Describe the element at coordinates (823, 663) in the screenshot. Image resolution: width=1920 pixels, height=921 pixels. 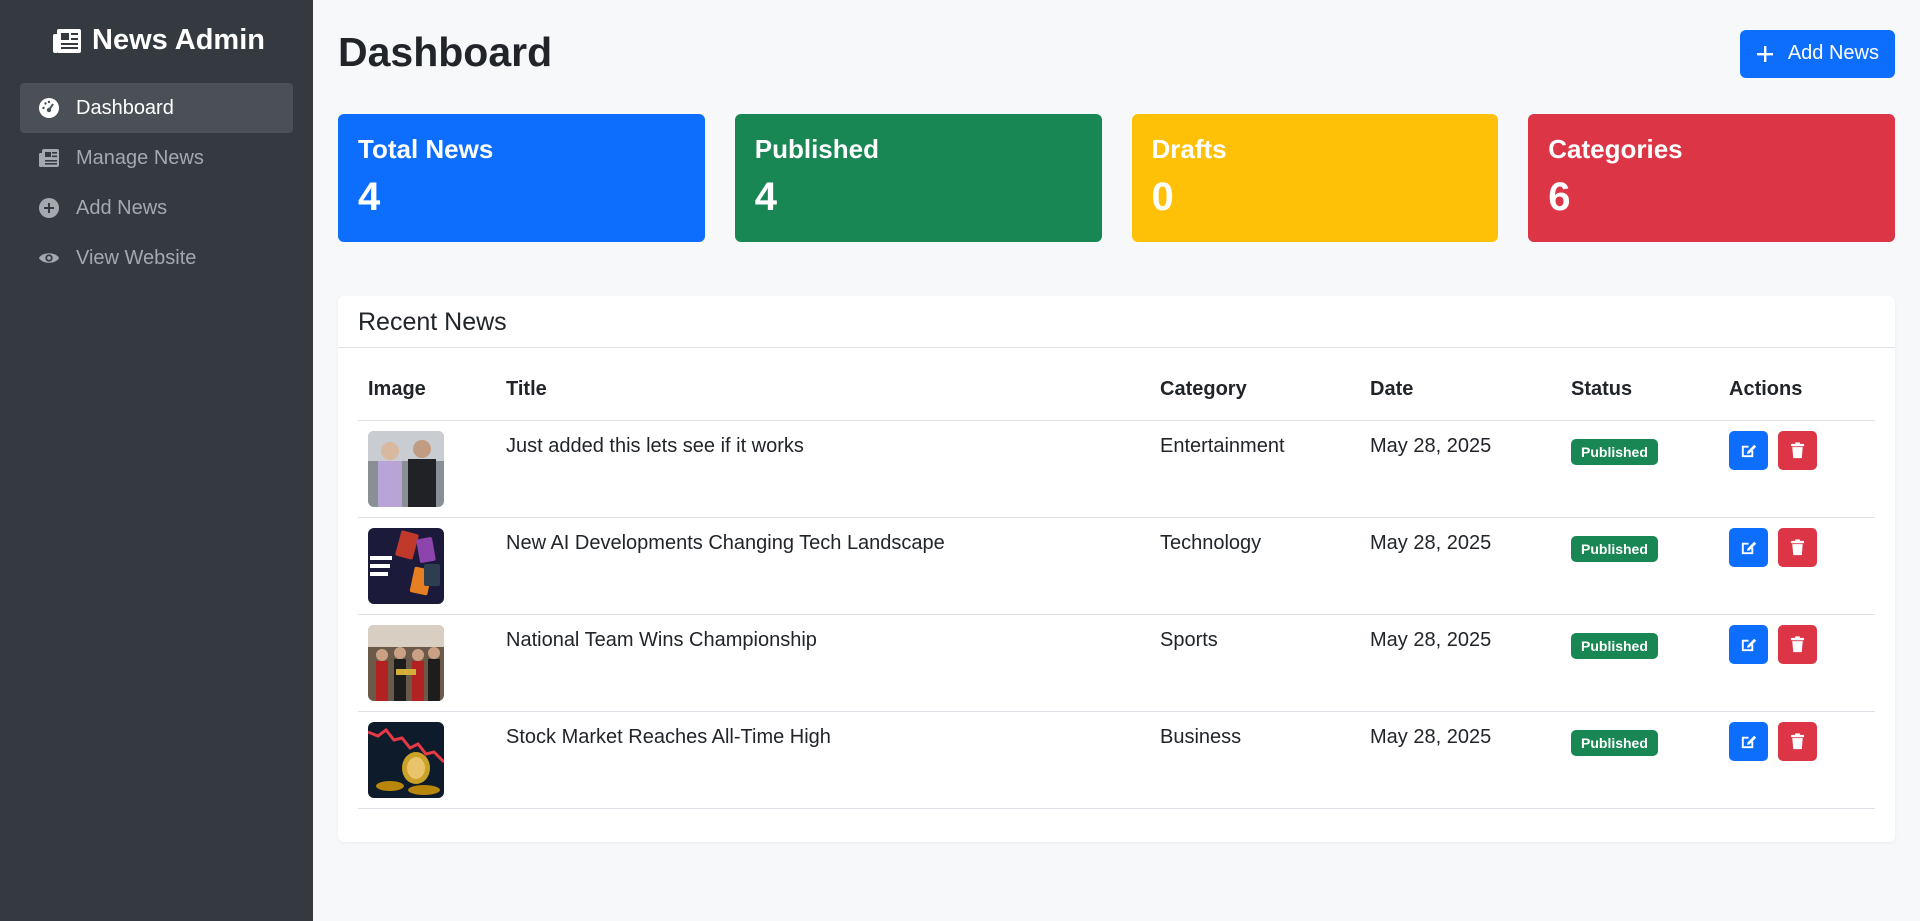
I see `news-title: National Team Wins Championship` at that location.